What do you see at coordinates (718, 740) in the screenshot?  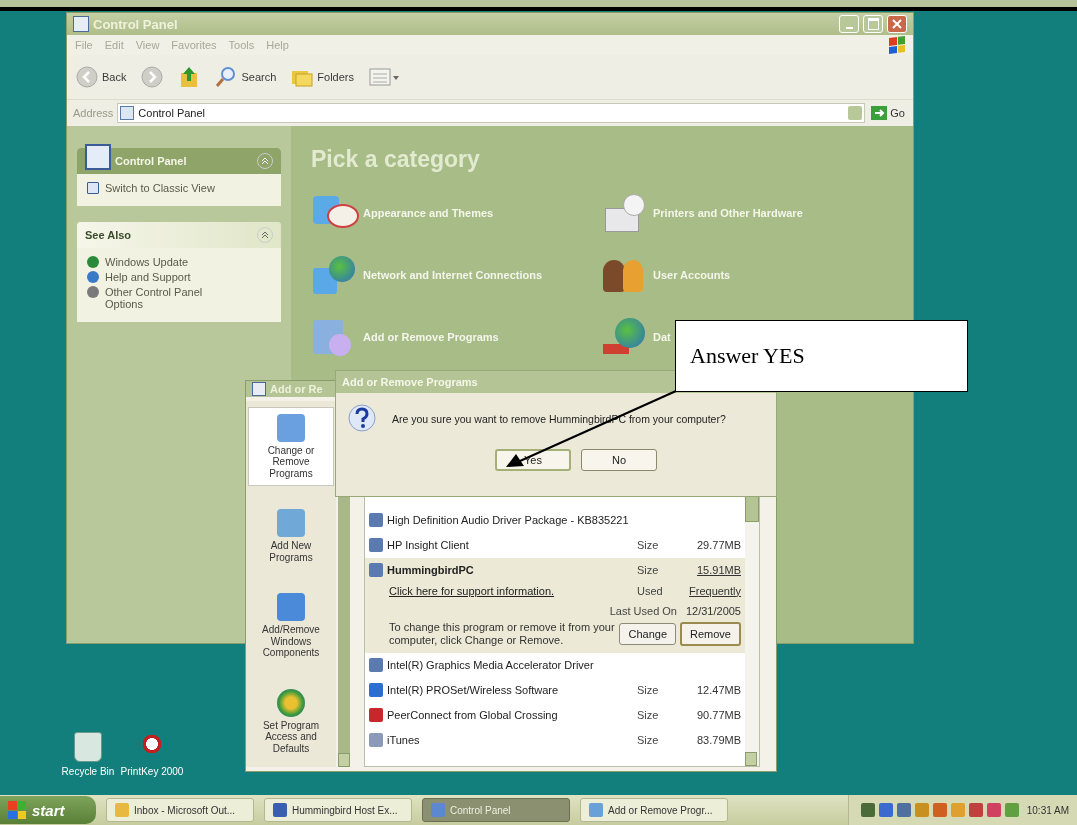 I see `size-value: 83.79MB` at bounding box center [718, 740].